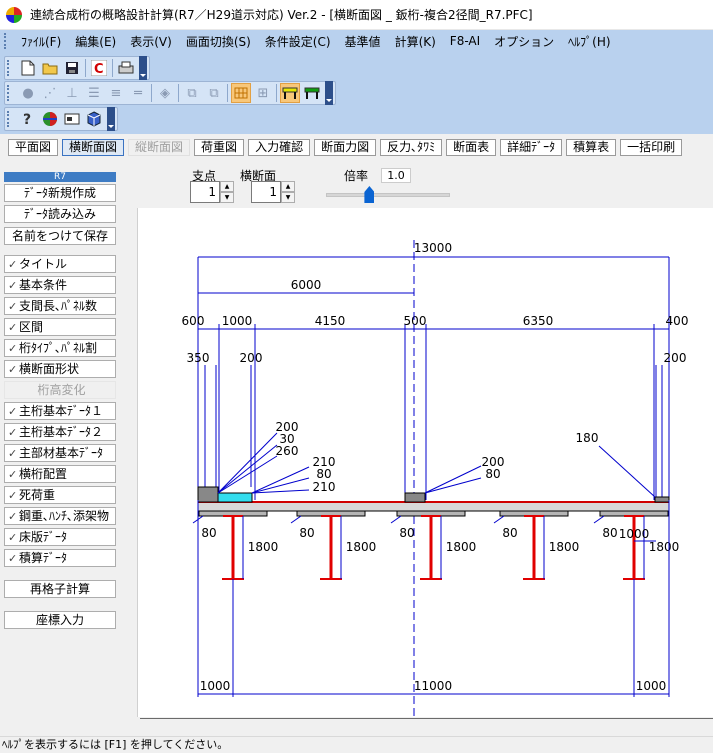 The height and width of the screenshot is (753, 713). Describe the element at coordinates (126, 68) in the screenshot. I see `print-icon` at that location.